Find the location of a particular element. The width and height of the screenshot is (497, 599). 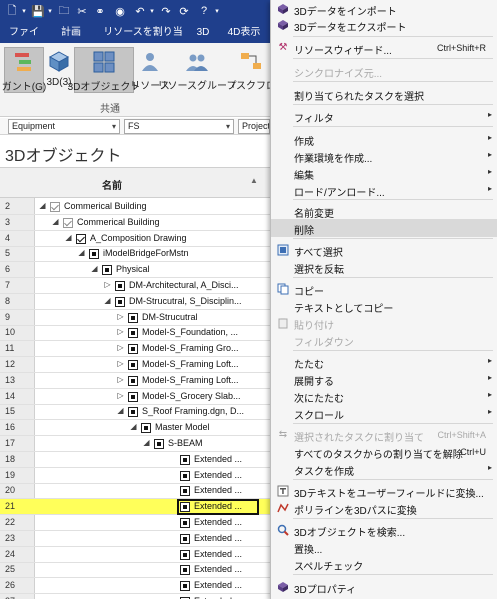

menu-item-3d-properties: 3Dプロパティ is located at coordinates (384, 587).